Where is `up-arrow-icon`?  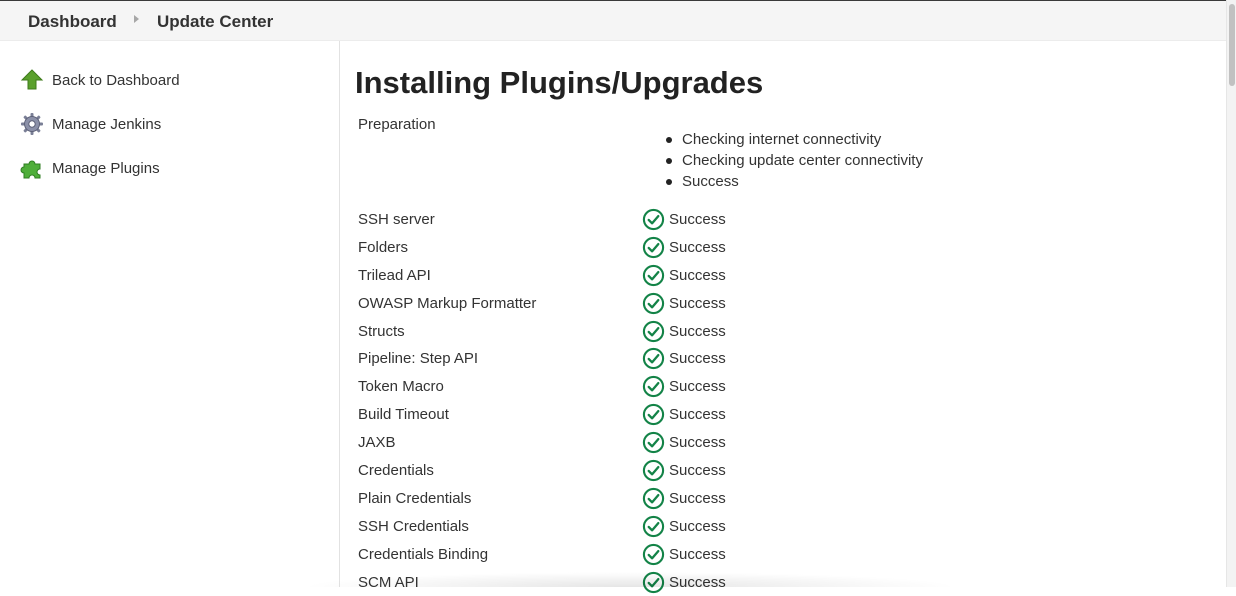
up-arrow-icon is located at coordinates (32, 80).